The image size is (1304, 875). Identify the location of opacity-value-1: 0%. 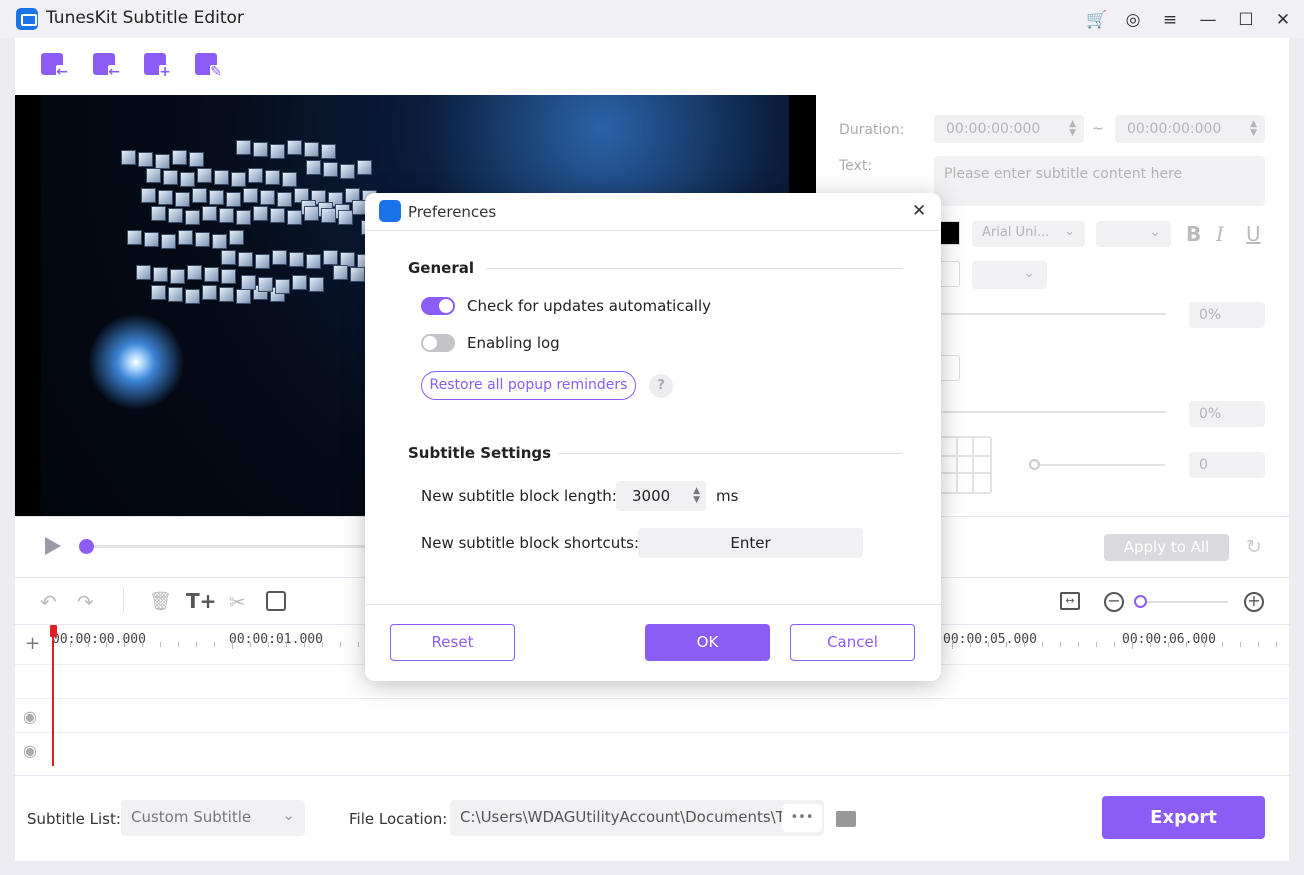
(1210, 315).